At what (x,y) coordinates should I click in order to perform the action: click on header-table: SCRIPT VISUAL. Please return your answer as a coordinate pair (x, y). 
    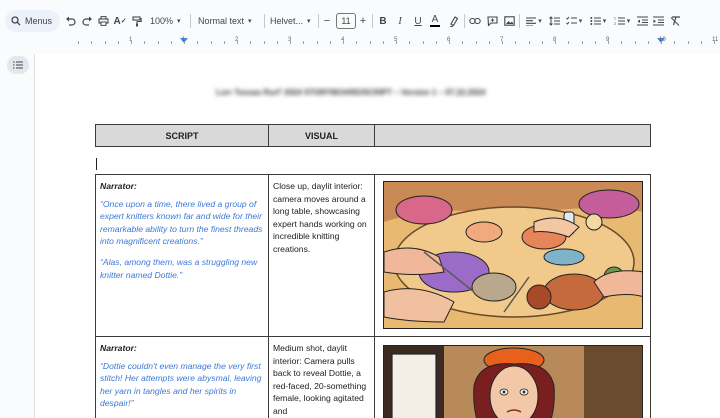
    Looking at the image, I should click on (373, 135).